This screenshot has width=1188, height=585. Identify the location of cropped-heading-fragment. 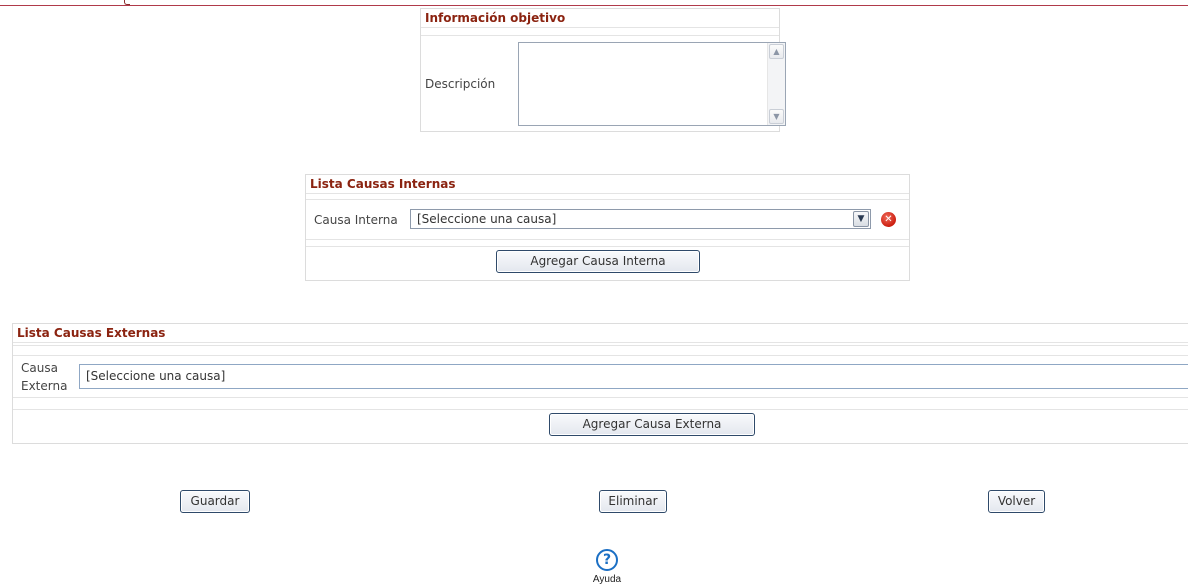
(125, 2).